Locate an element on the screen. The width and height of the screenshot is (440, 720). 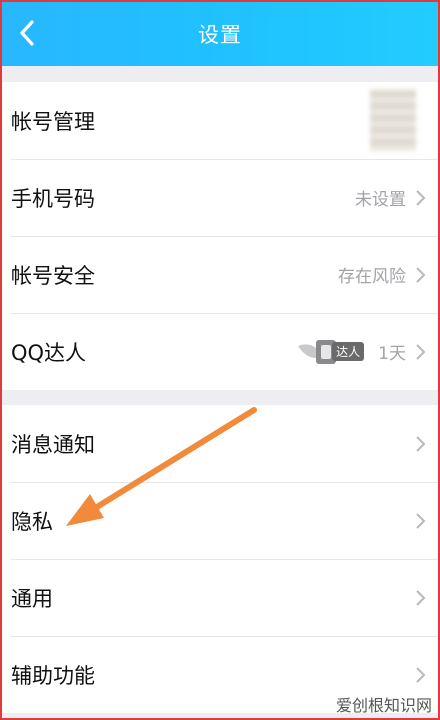
annotation-arrow-icon is located at coordinates (161, 466).